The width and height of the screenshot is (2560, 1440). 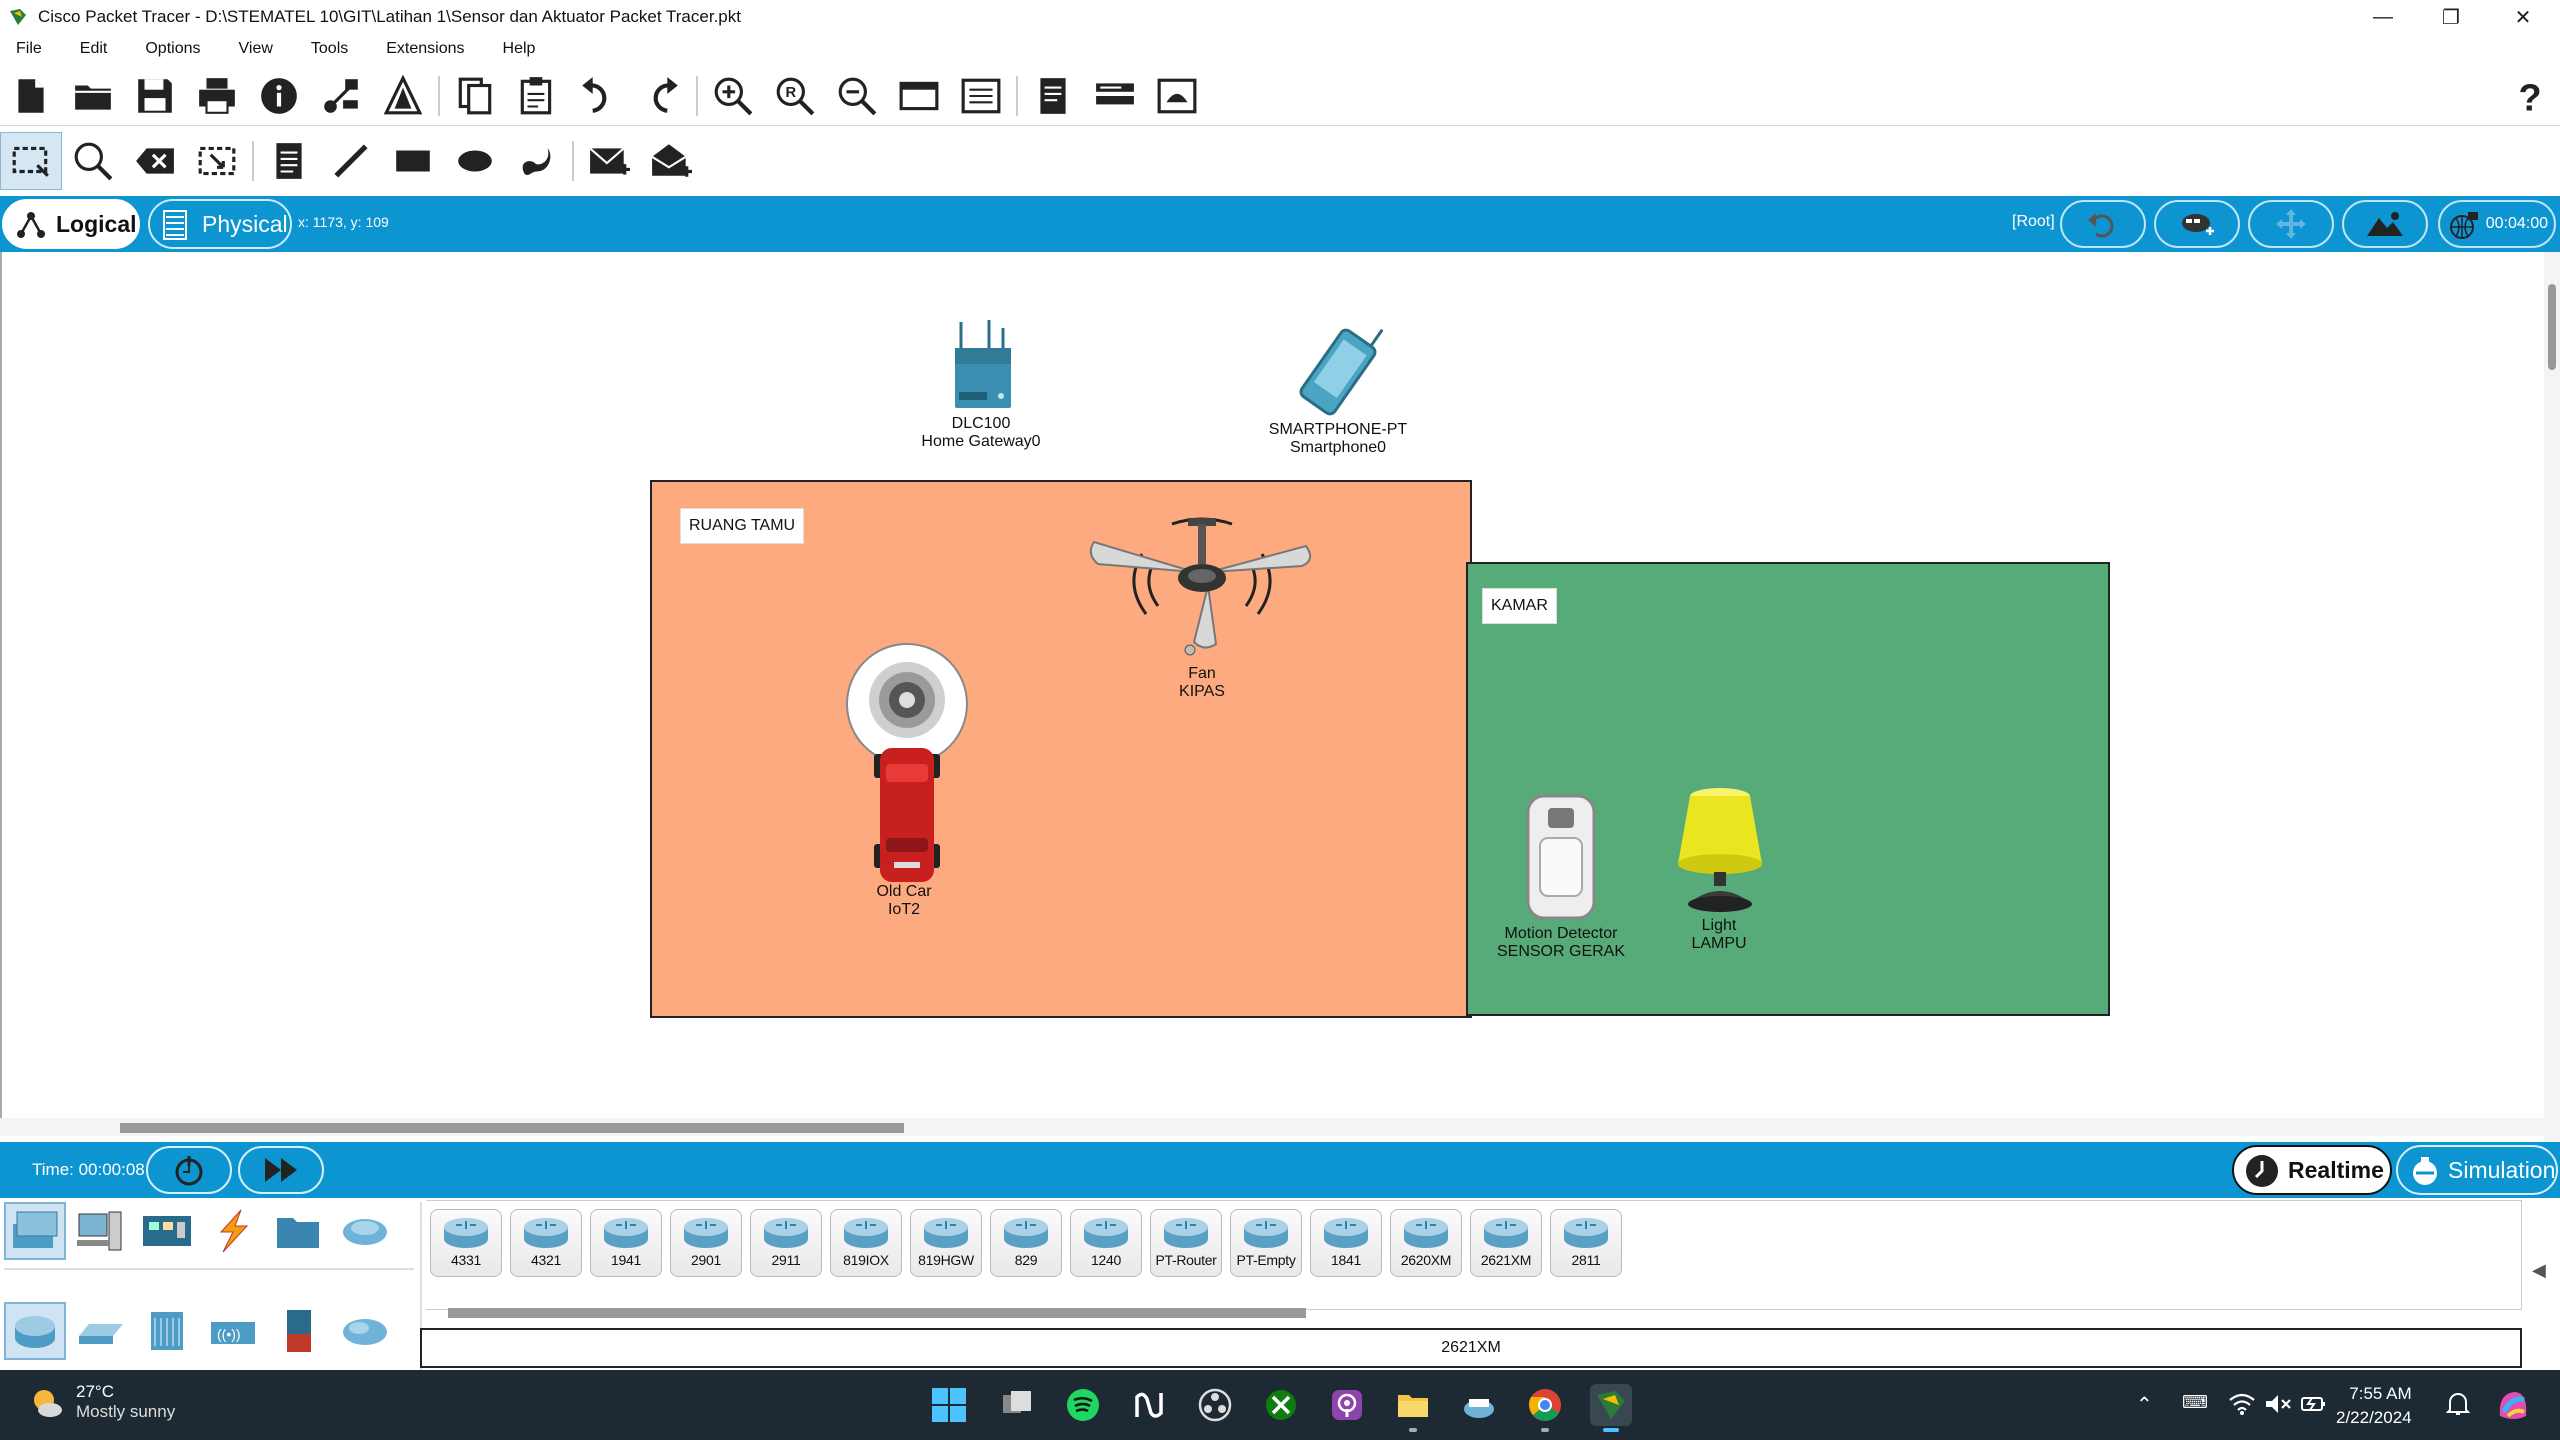 I want to click on file-explorer-icon, so click(x=1413, y=1408).